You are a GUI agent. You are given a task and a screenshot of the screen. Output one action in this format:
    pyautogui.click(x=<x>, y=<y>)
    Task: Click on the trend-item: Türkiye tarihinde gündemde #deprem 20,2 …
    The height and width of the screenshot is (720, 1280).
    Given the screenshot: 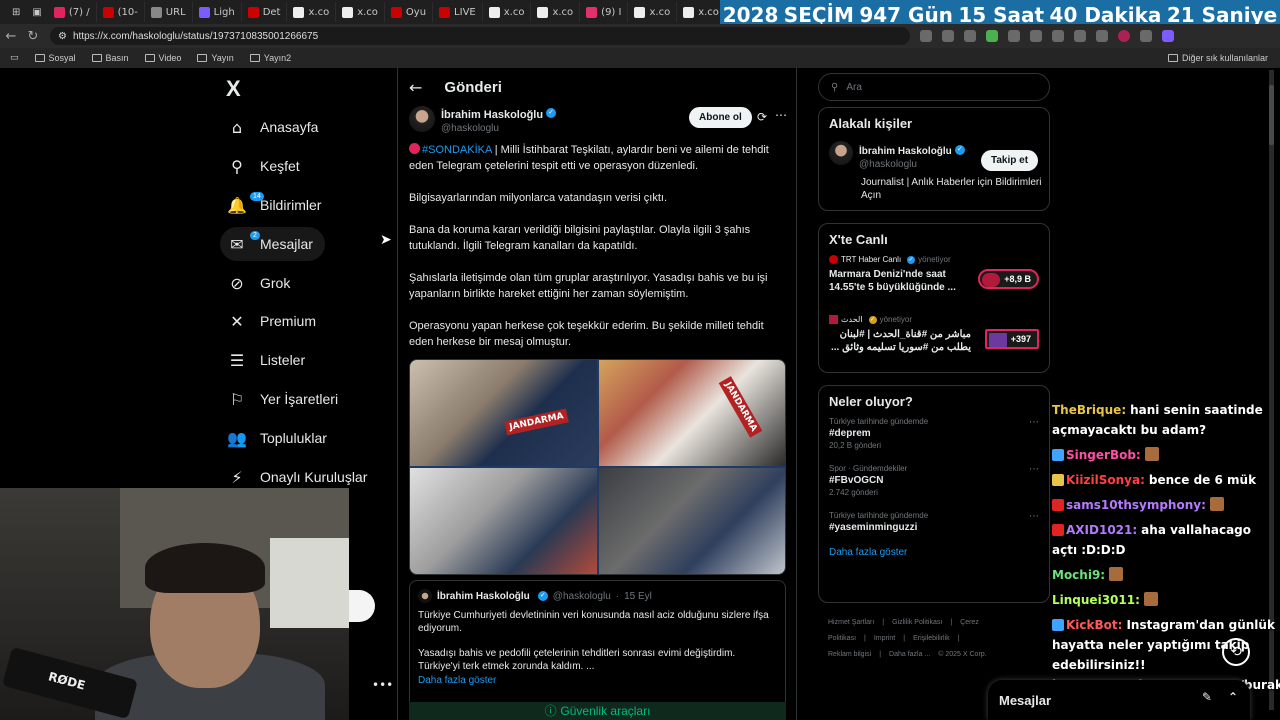 What is the action you would take?
    pyautogui.click(x=934, y=433)
    